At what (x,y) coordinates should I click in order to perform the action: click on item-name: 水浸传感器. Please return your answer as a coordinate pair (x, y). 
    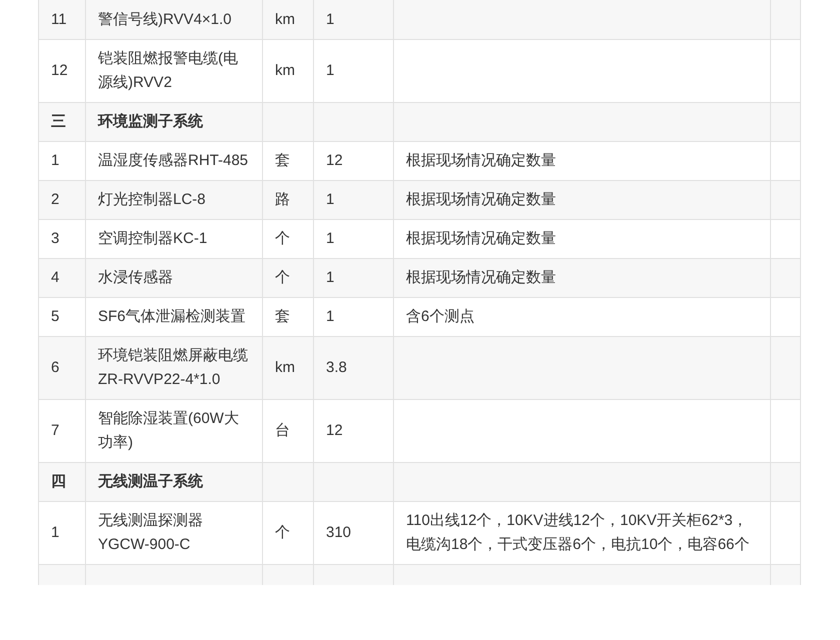
    Looking at the image, I should click on (135, 278).